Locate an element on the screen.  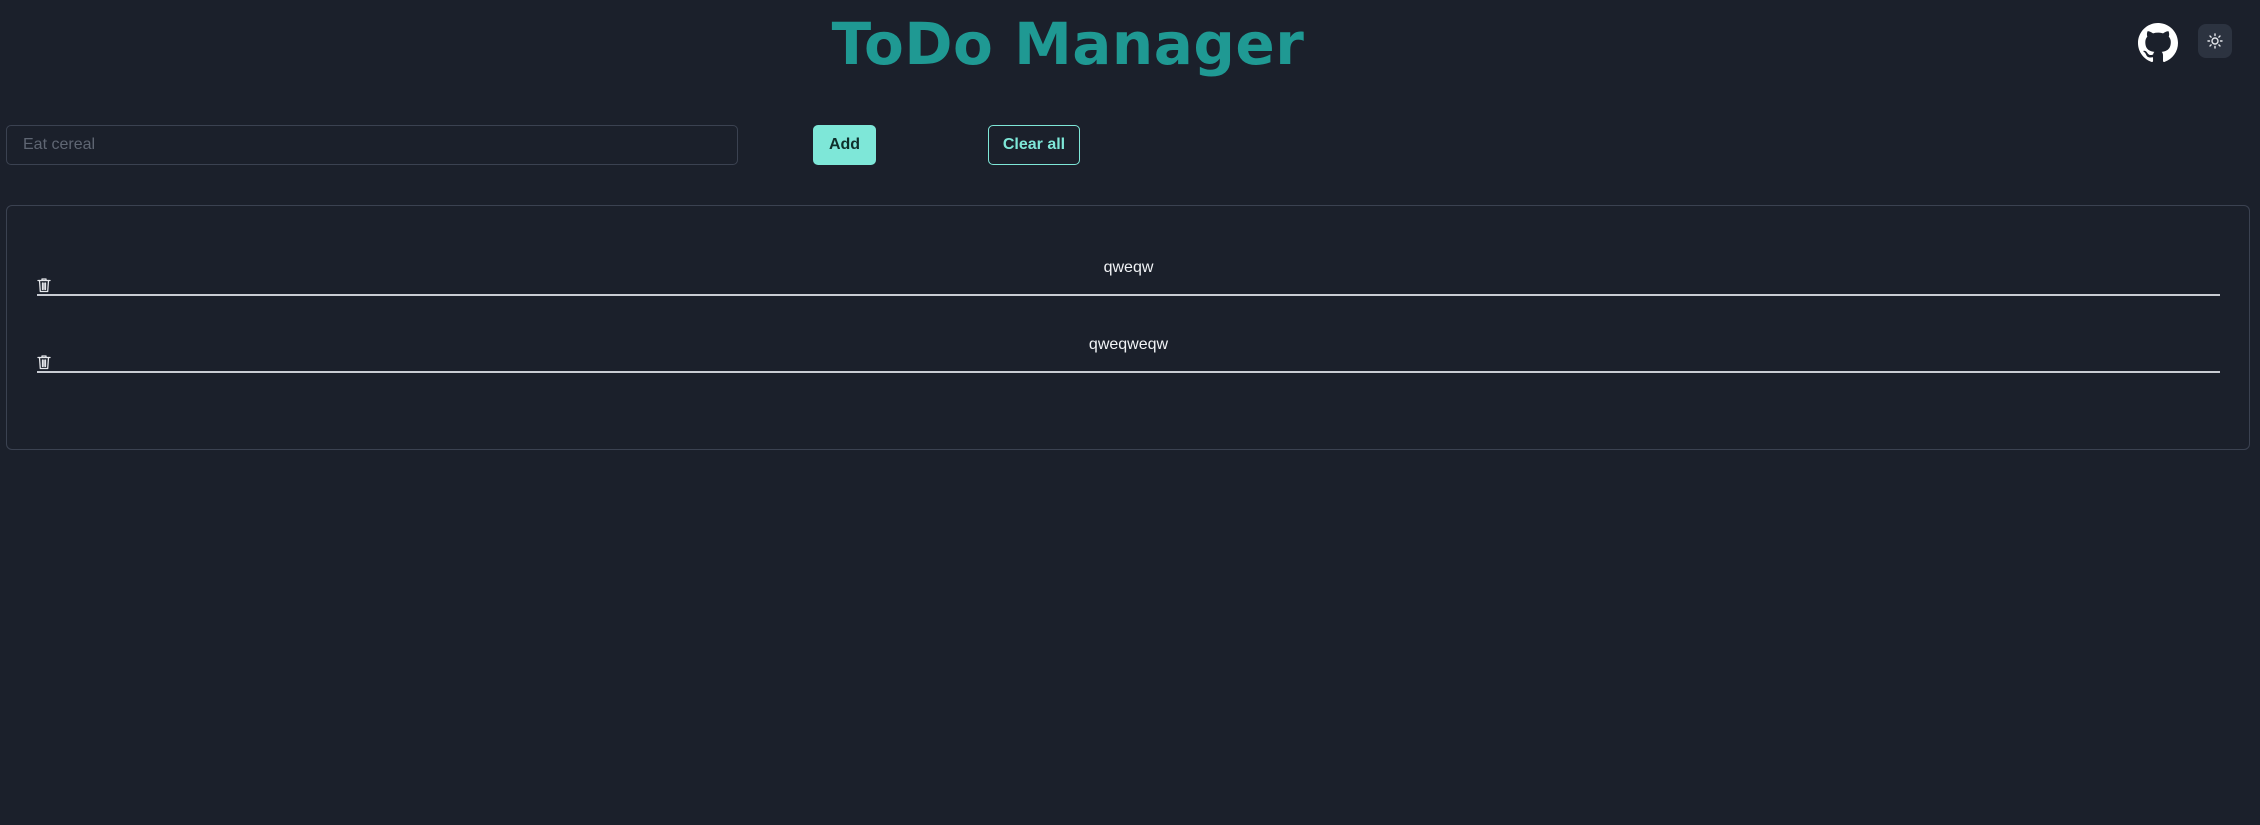
add-button: Add is located at coordinates (844, 145).